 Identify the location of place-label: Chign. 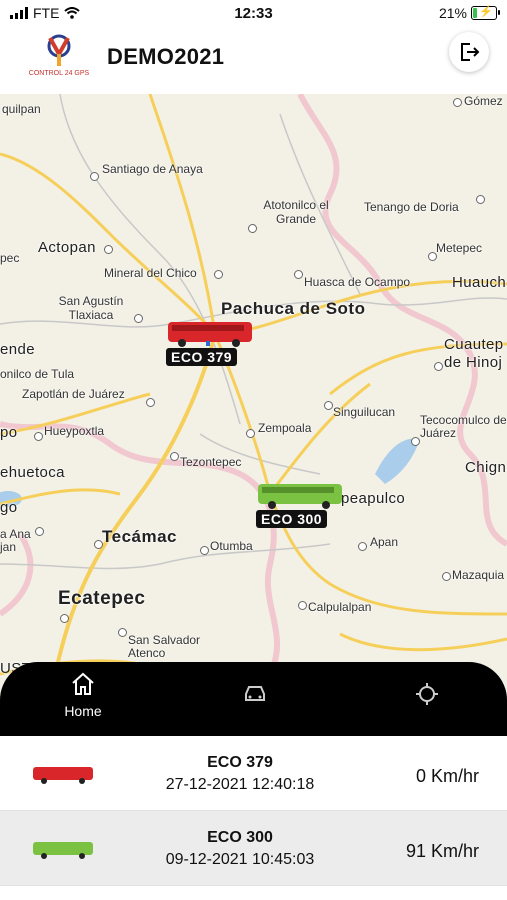
(486, 467).